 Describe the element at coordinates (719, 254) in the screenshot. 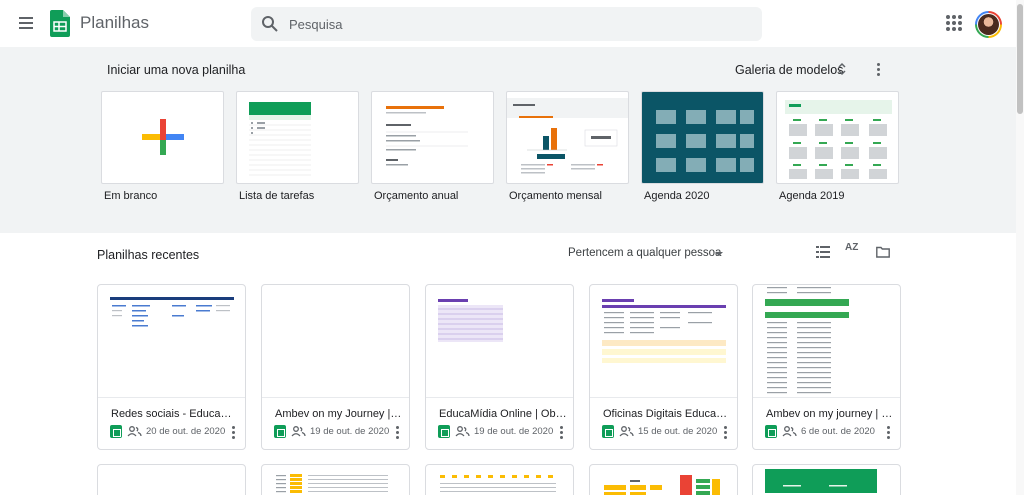

I see `dropdown-caret-icon` at that location.